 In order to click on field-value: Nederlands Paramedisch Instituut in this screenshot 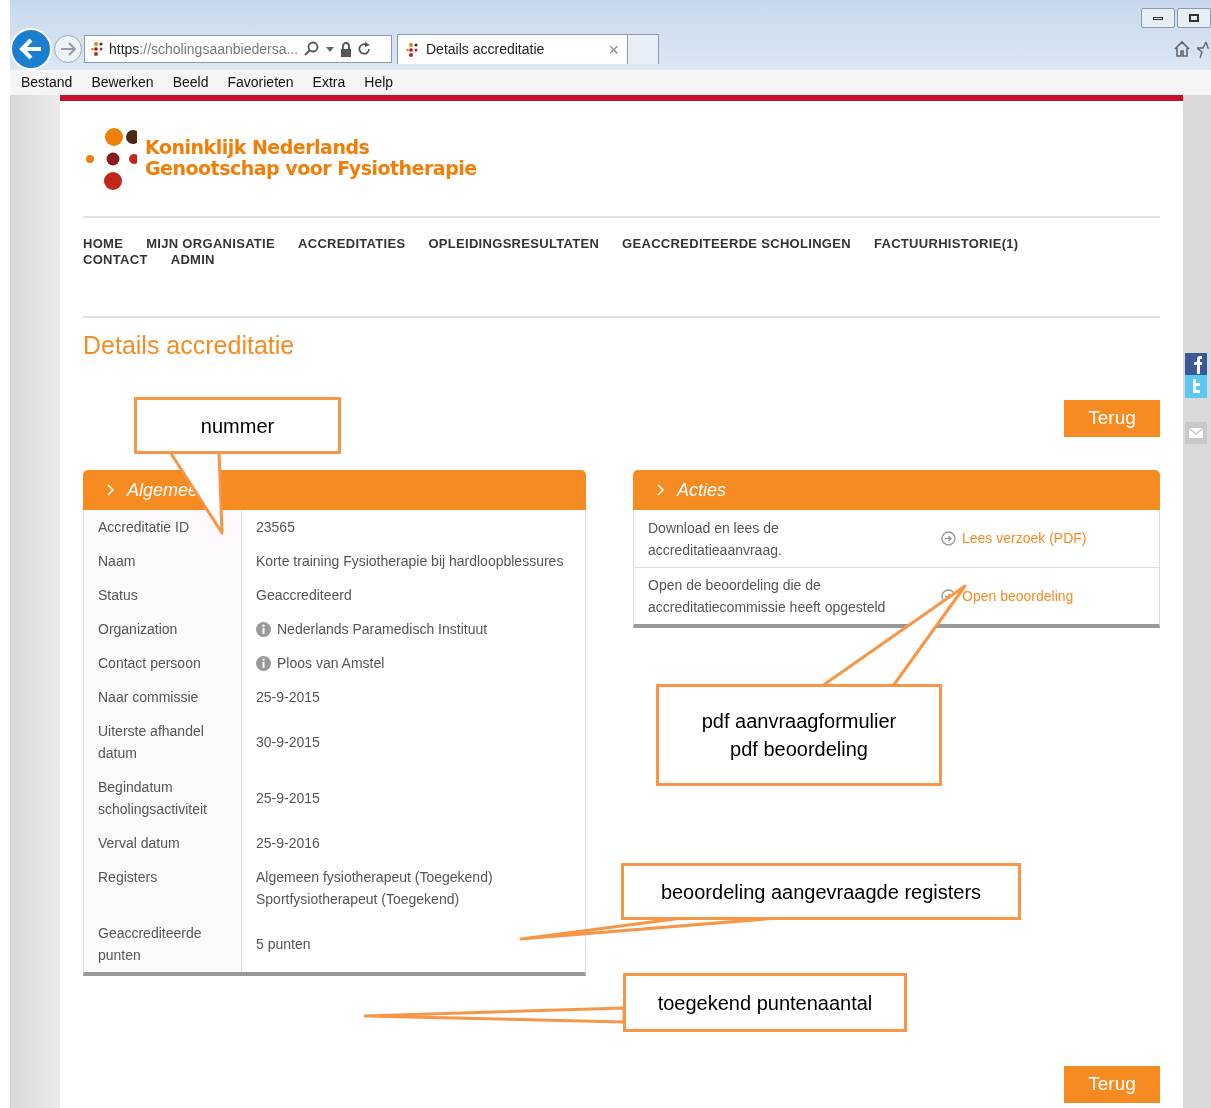, I will do `click(382, 629)`.